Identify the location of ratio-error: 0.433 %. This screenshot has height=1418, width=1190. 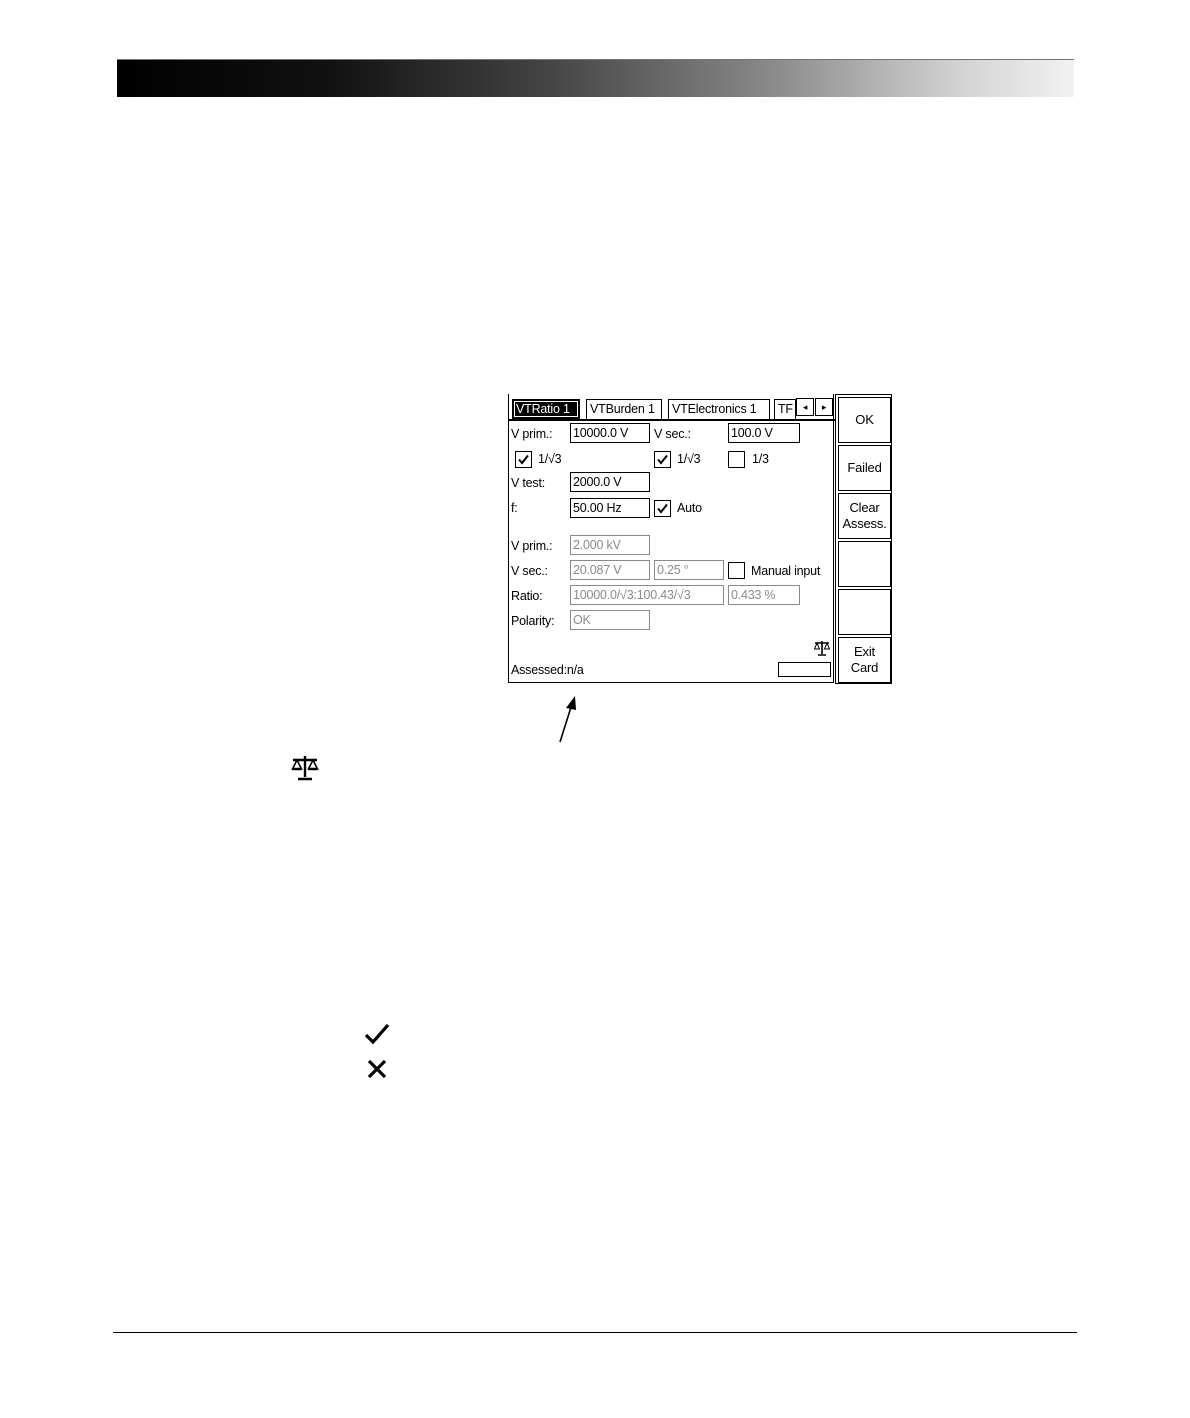
(764, 595).